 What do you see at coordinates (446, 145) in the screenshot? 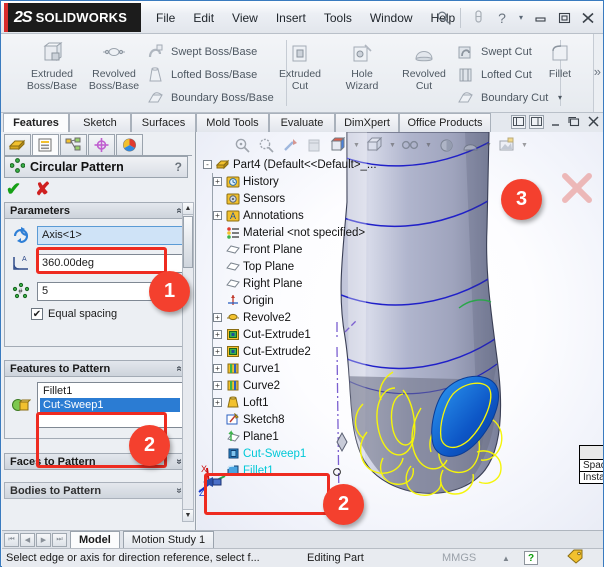
I see `edit-appearance-icon` at bounding box center [446, 145].